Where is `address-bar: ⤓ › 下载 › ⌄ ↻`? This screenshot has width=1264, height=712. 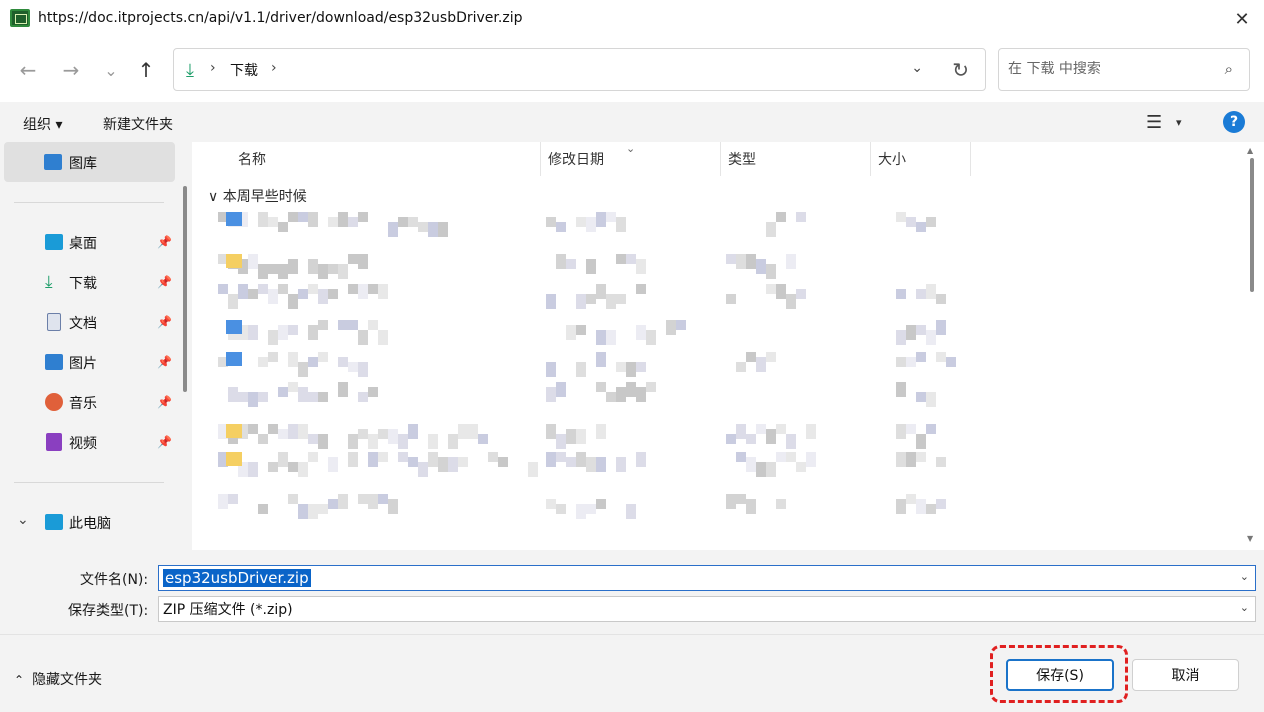
address-bar: ⤓ › 下载 › ⌄ ↻ is located at coordinates (579, 69).